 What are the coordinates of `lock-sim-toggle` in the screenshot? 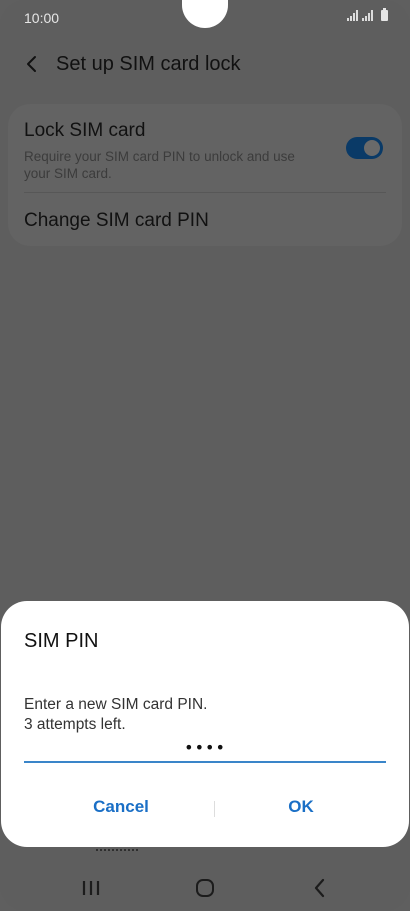 It's located at (364, 148).